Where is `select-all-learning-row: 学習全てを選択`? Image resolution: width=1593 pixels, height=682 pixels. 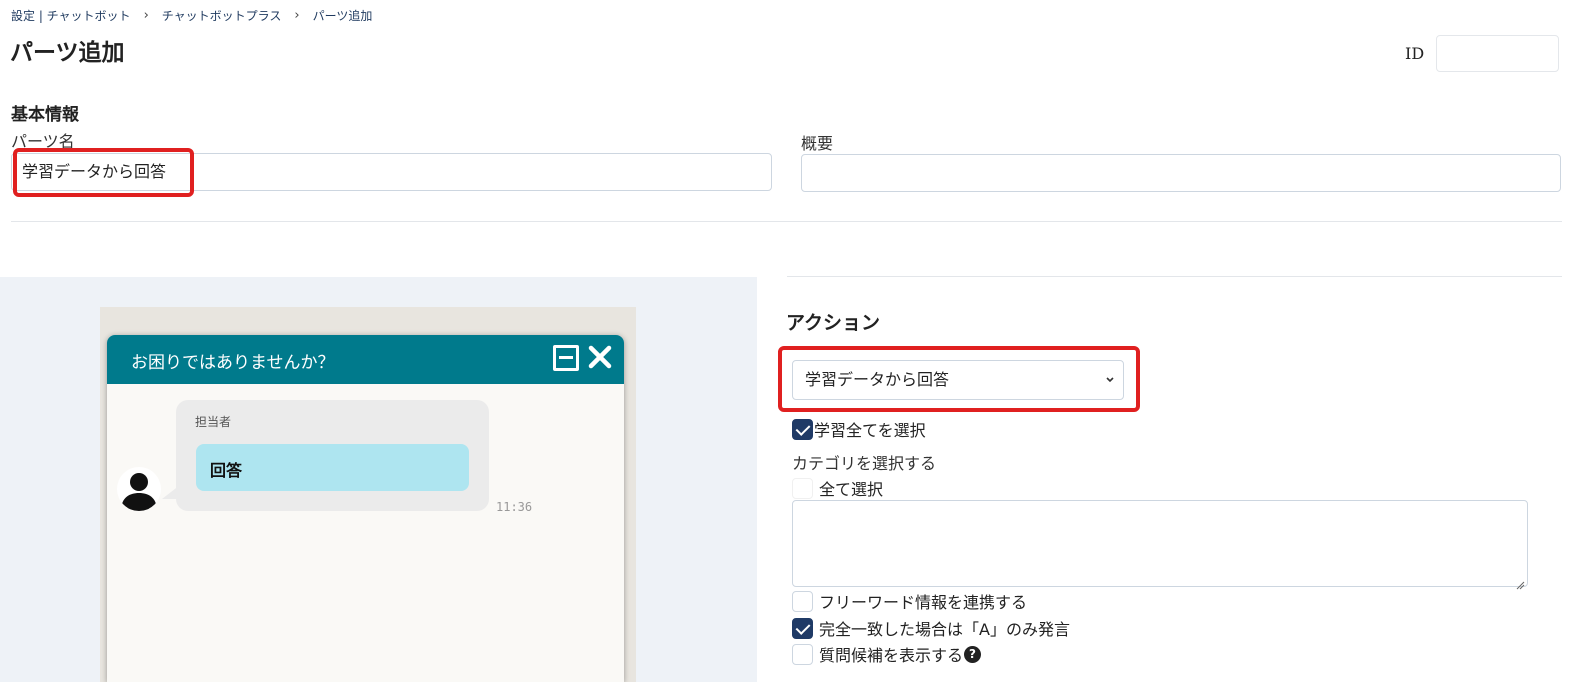 select-all-learning-row: 学習全てを選択 is located at coordinates (859, 429).